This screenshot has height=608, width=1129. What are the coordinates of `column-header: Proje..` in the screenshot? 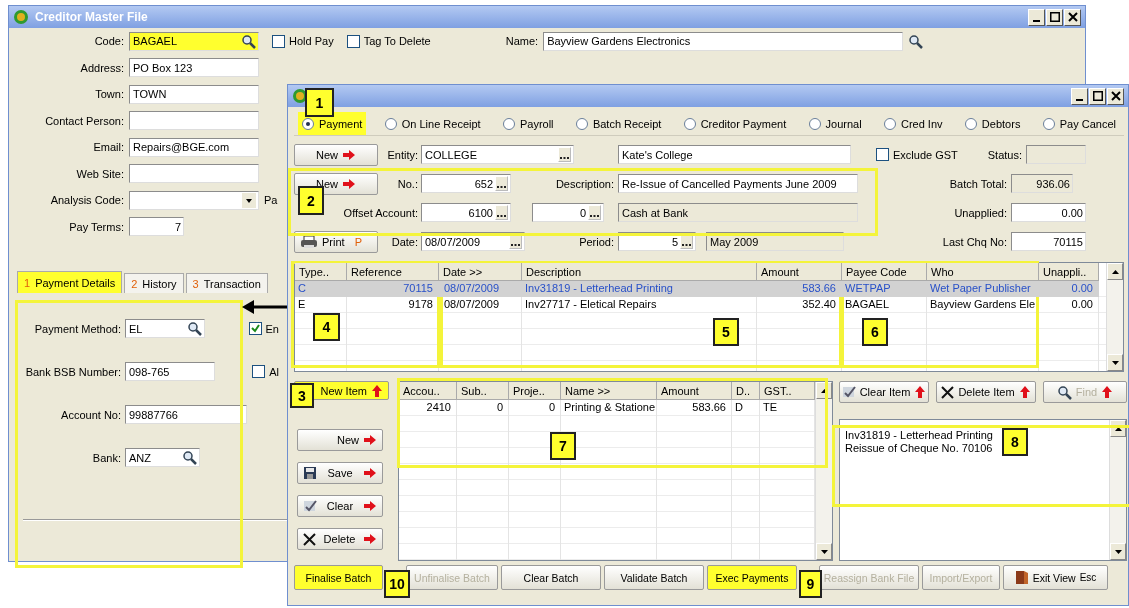 It's located at (535, 391).